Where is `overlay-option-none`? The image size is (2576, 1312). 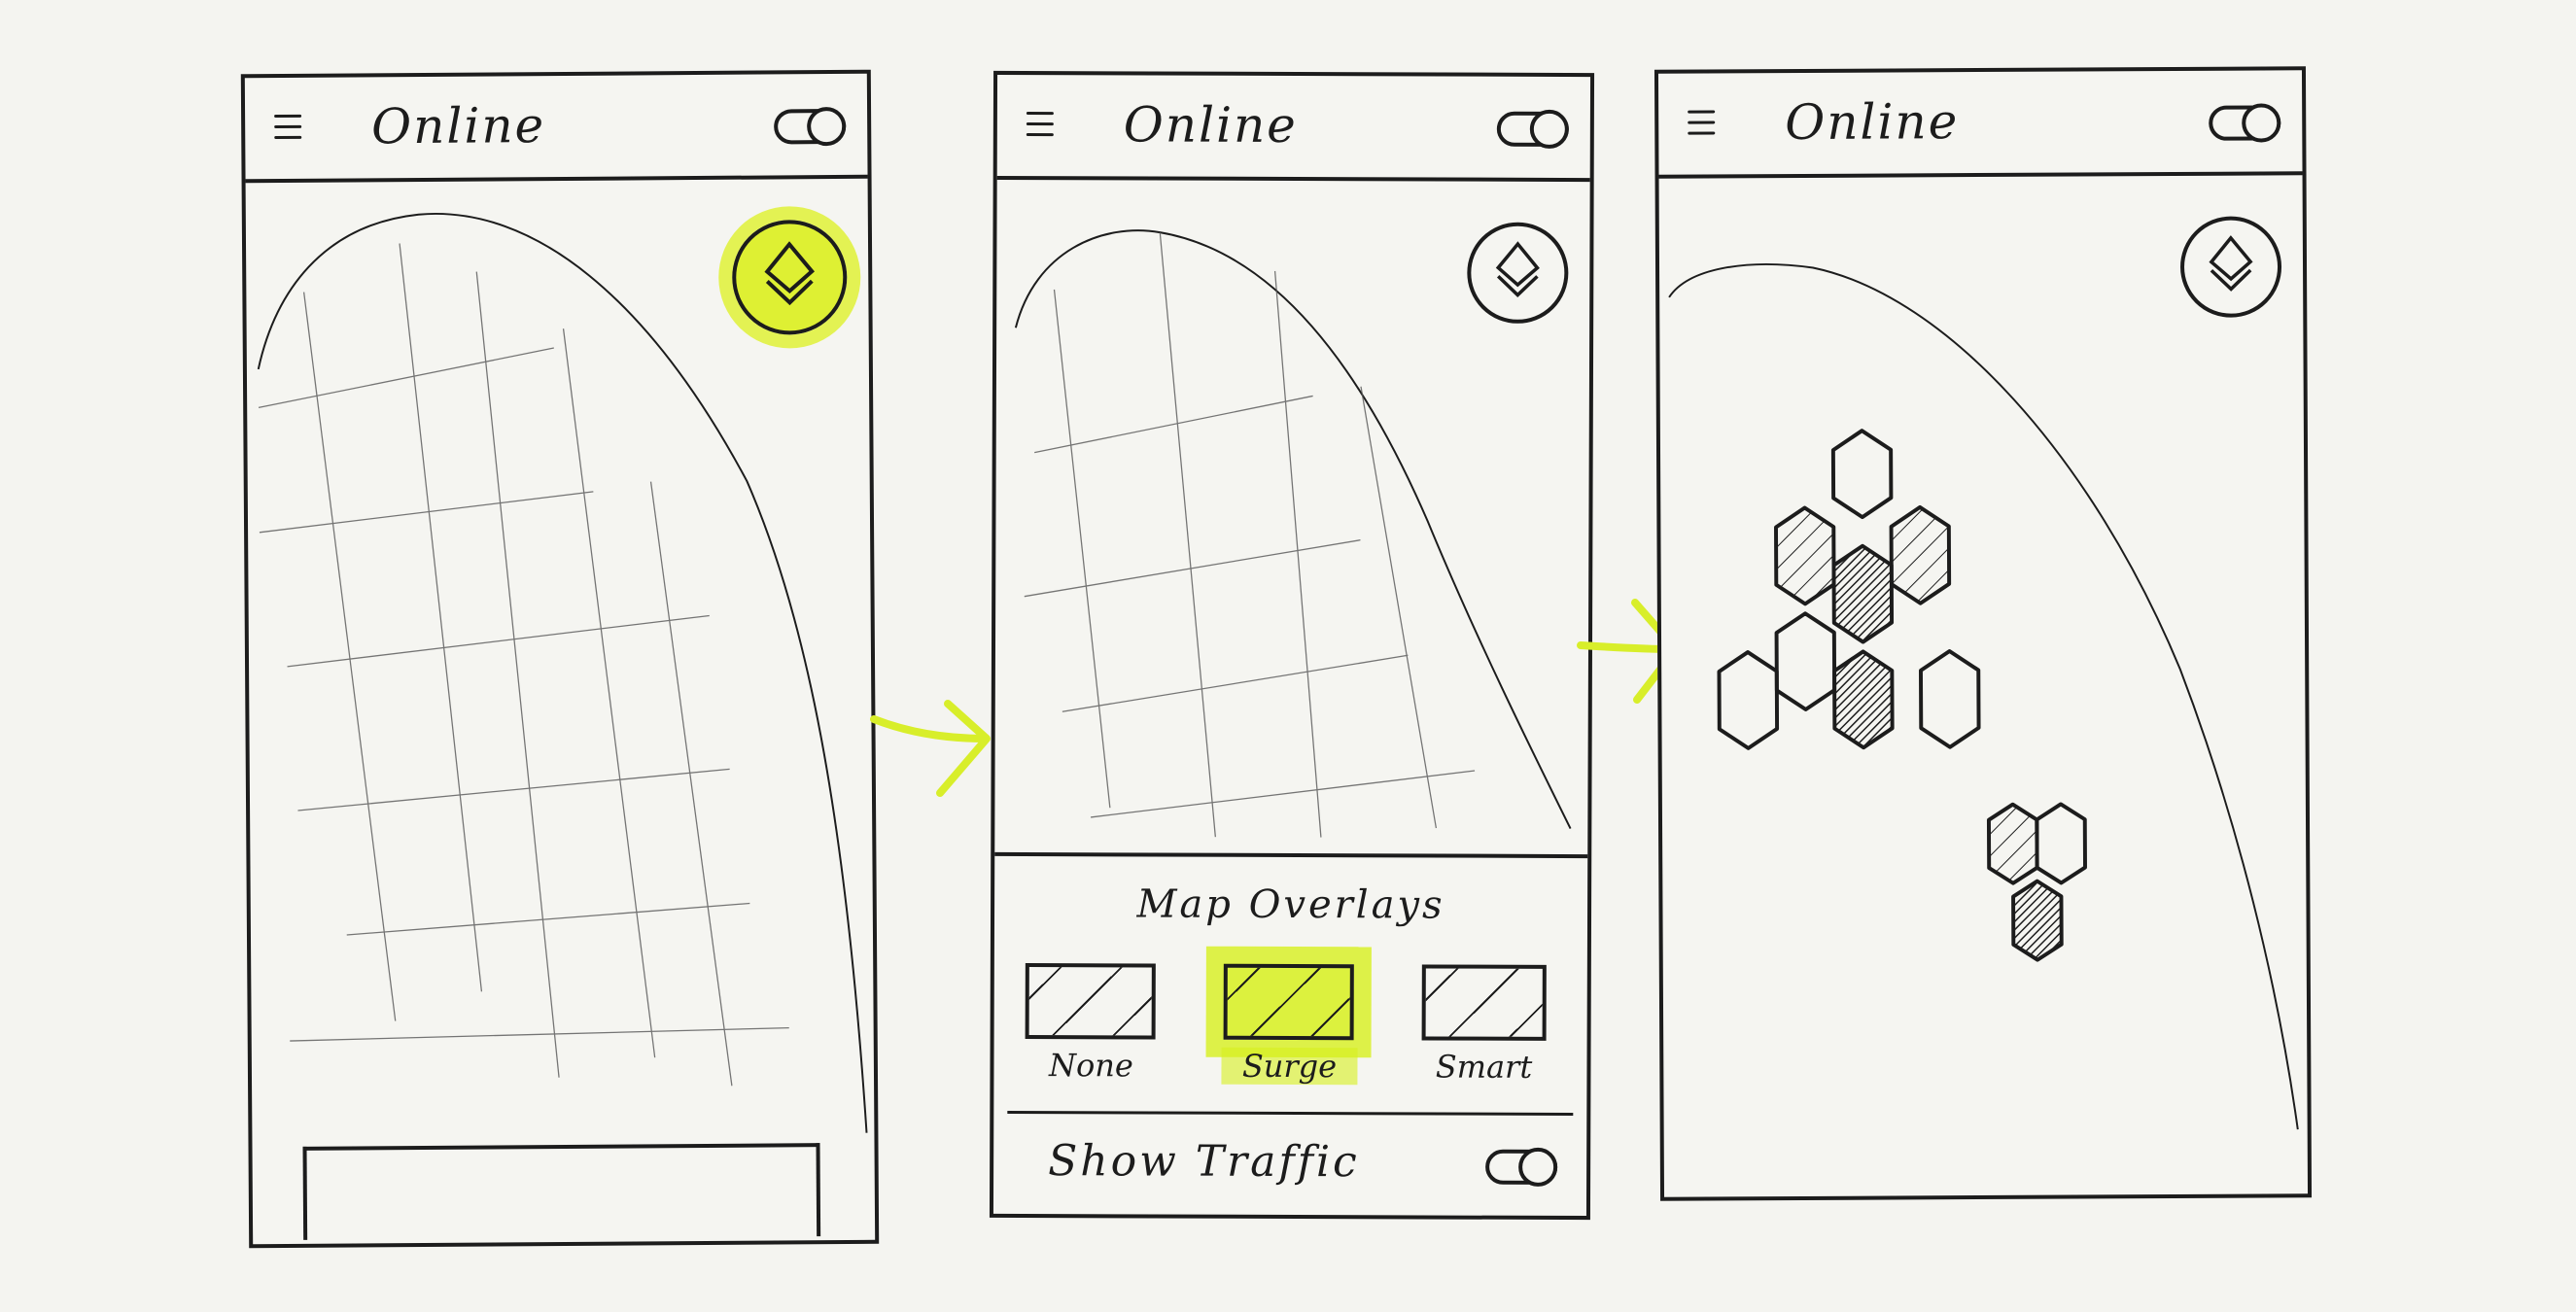
overlay-option-none is located at coordinates (1090, 1001).